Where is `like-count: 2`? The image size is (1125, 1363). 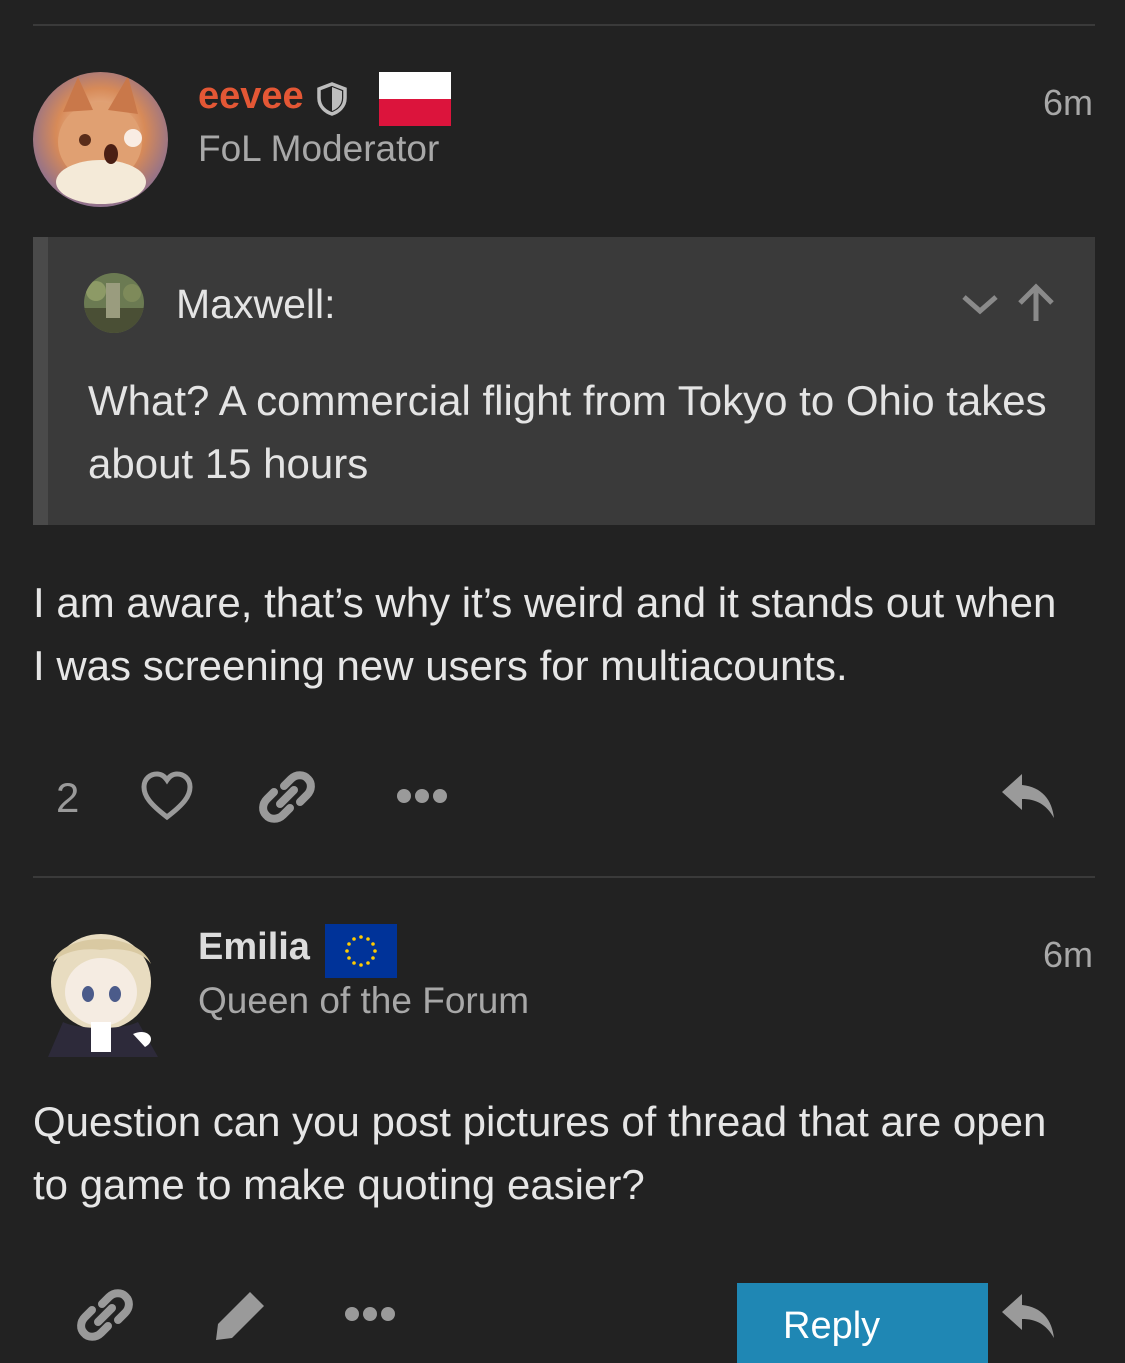 like-count: 2 is located at coordinates (67, 798).